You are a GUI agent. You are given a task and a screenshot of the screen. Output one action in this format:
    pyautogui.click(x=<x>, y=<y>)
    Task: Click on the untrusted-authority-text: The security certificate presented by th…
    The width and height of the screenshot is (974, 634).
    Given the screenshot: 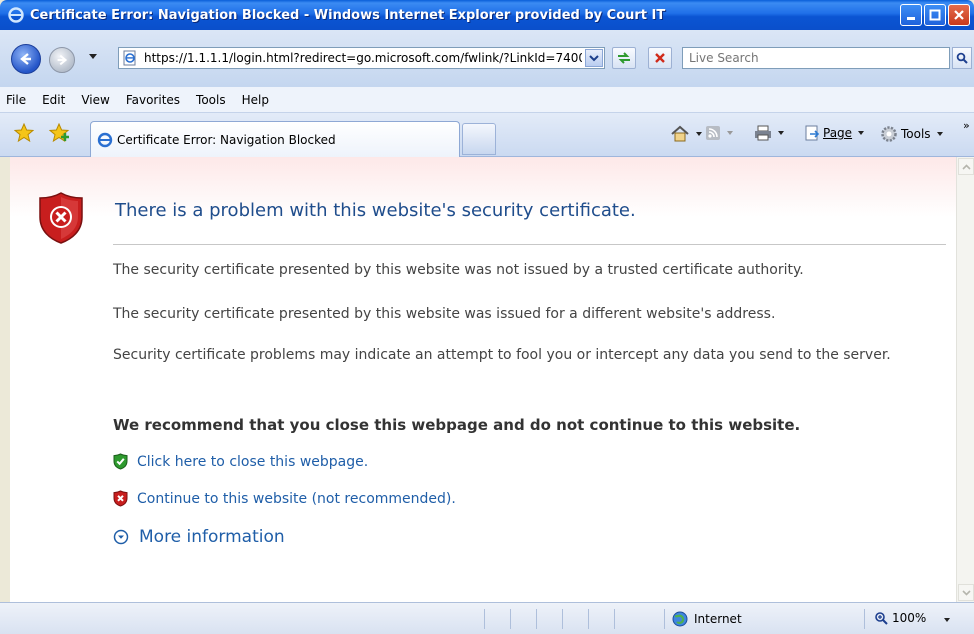 What is the action you would take?
    pyautogui.click(x=458, y=270)
    